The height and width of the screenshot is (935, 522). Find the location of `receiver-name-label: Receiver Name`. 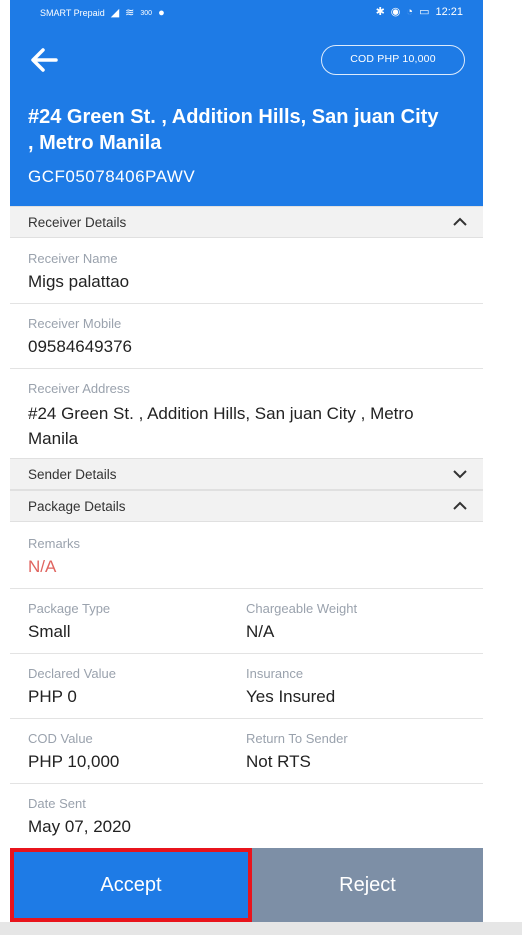

receiver-name-label: Receiver Name is located at coordinates (73, 258).